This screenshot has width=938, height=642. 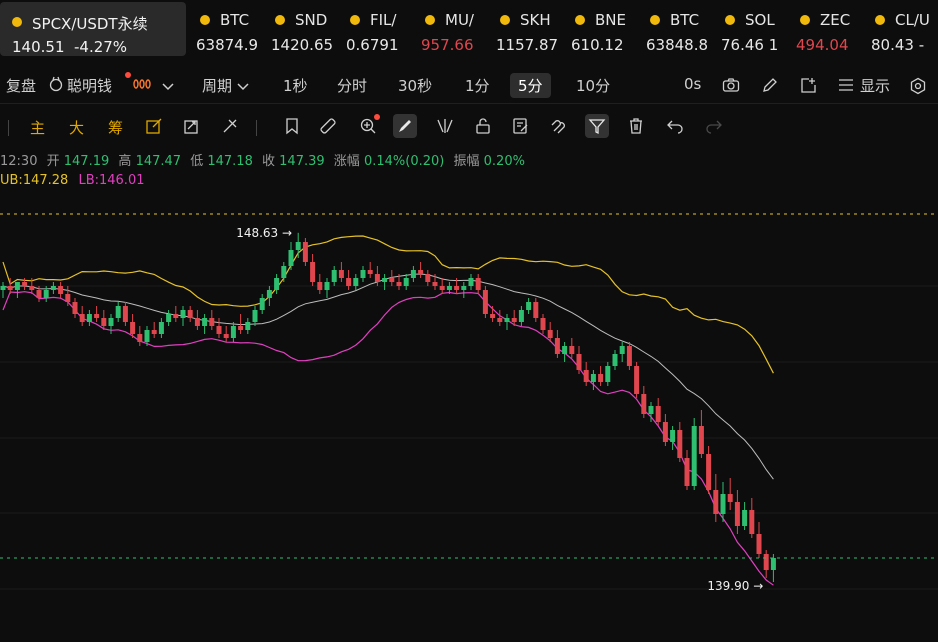 I want to click on cross-tool-icon, so click(x=230, y=126).